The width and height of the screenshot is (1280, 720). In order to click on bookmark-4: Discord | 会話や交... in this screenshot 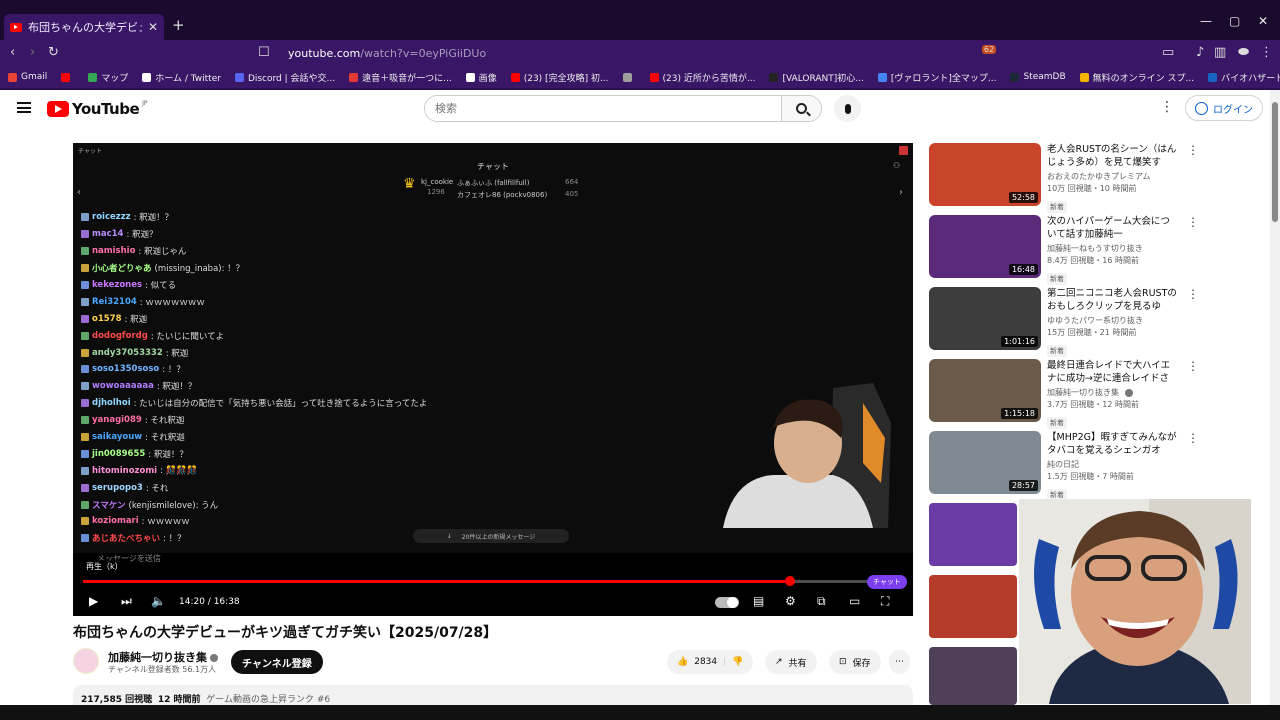, I will do `click(285, 77)`.